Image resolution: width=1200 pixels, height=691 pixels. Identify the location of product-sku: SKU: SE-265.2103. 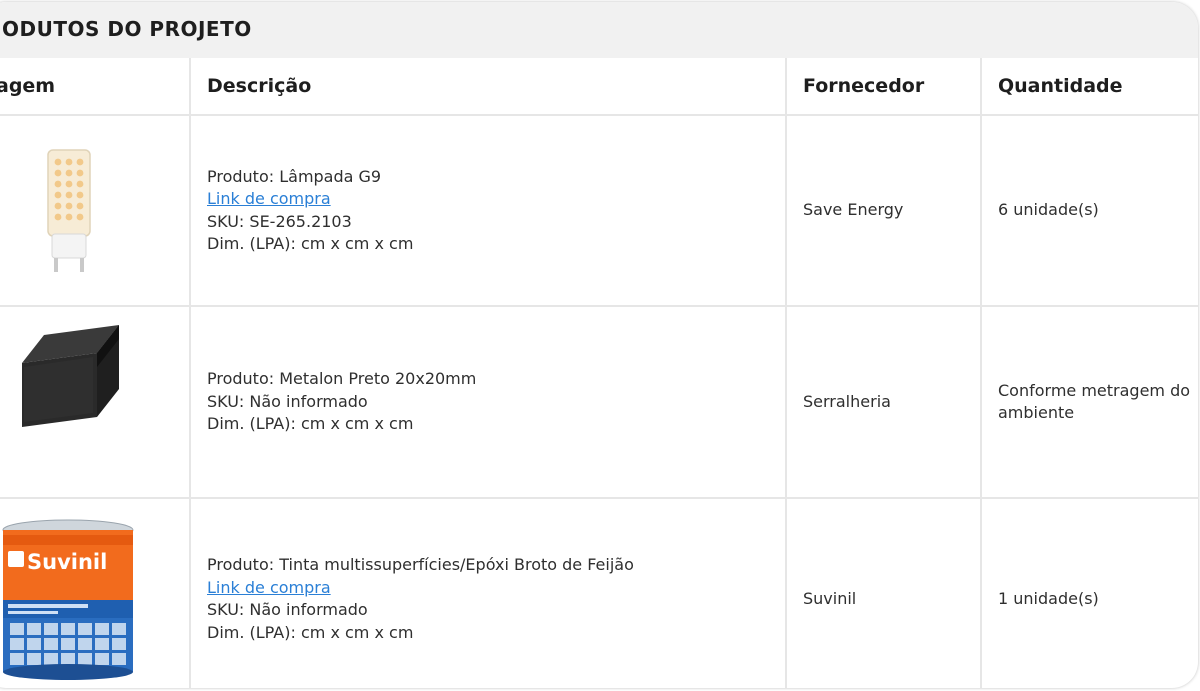
(279, 221).